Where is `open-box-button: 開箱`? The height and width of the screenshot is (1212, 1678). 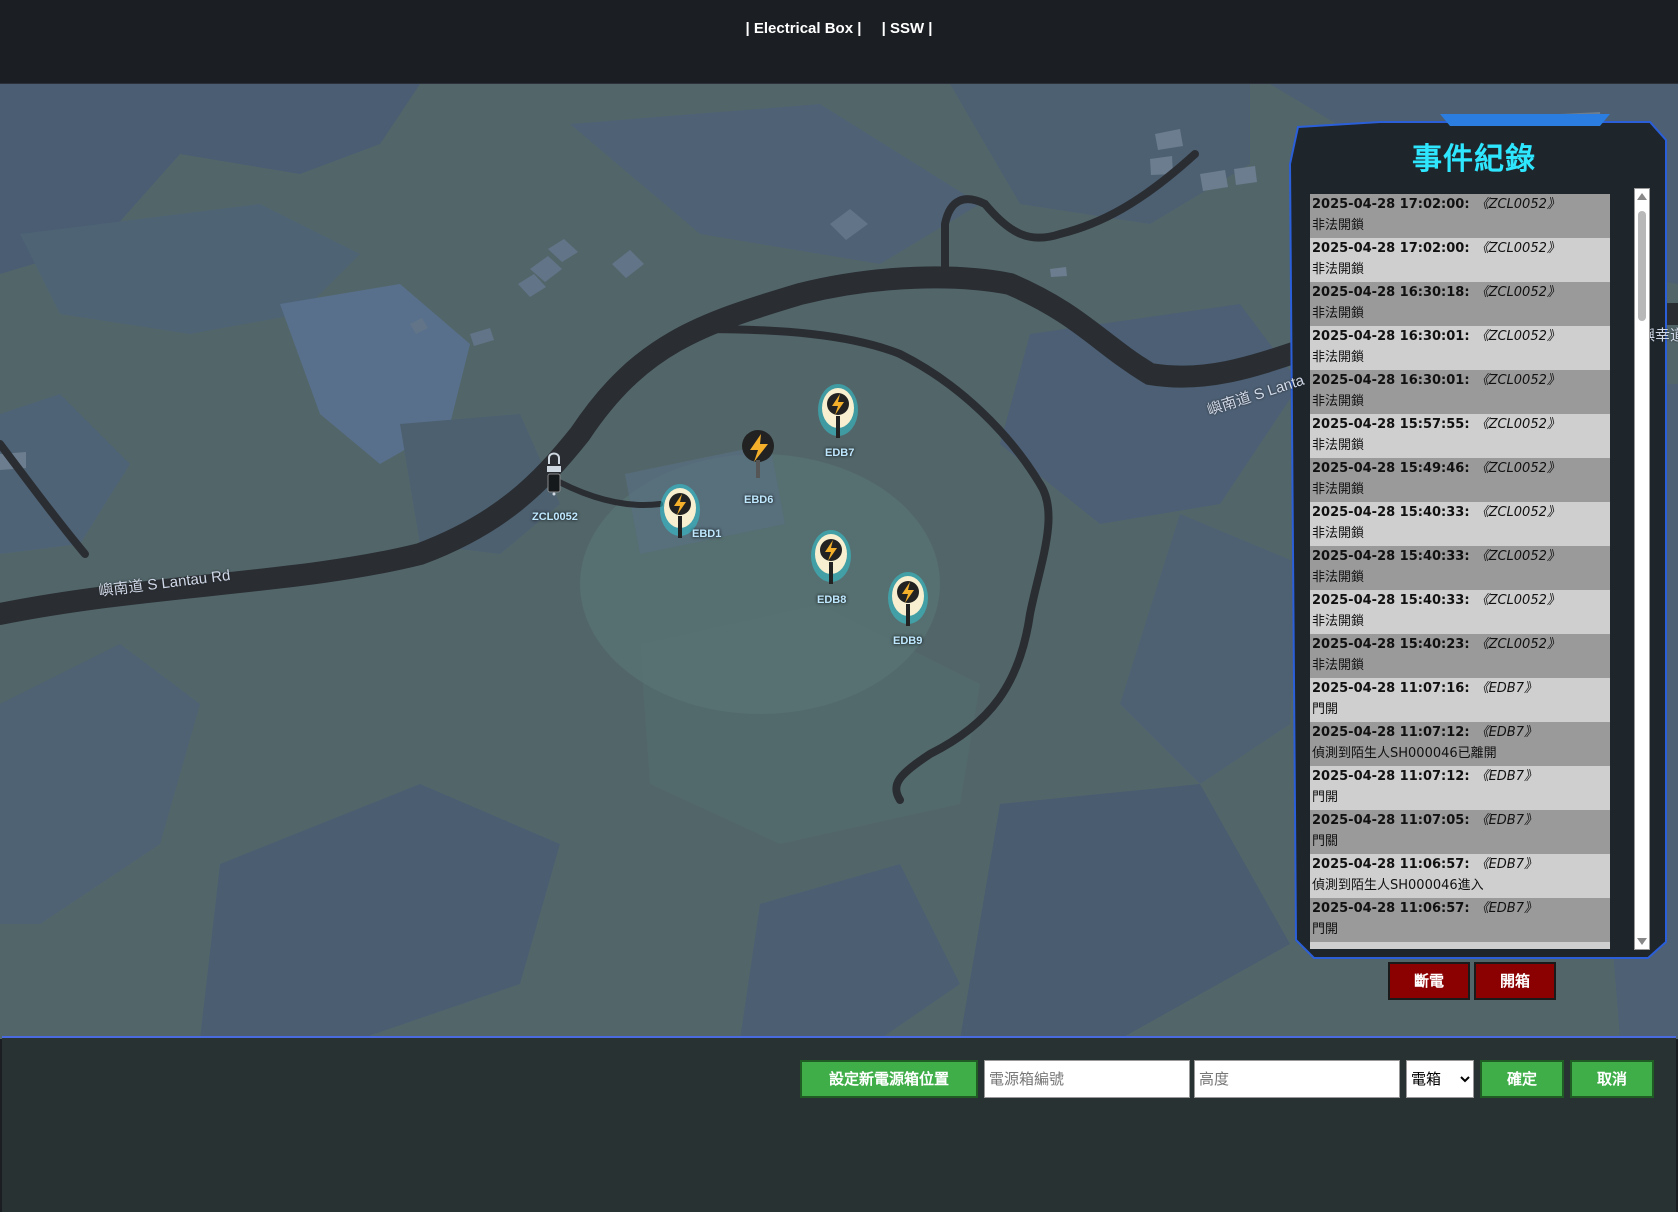 open-box-button: 開箱 is located at coordinates (1515, 981).